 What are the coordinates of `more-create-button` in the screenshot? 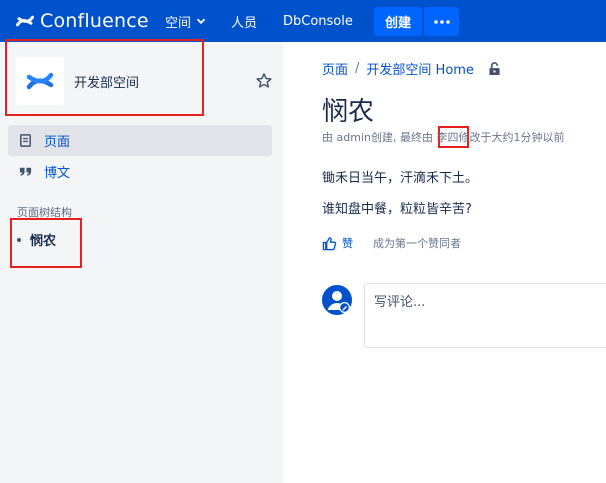 It's located at (441, 21).